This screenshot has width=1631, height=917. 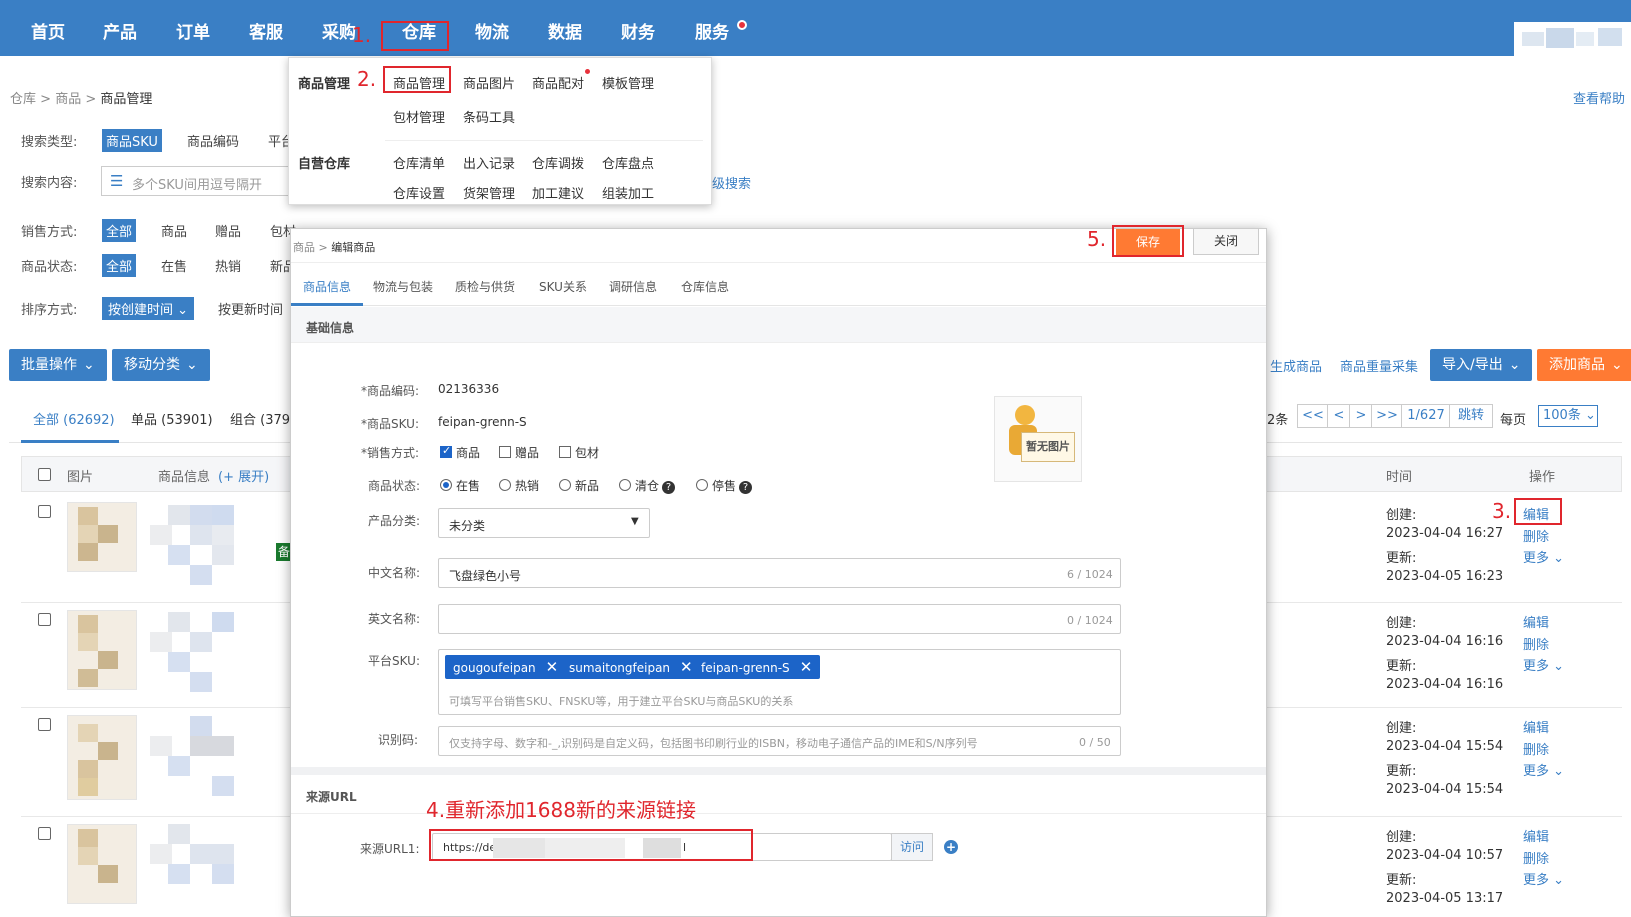 What do you see at coordinates (48, 30) in the screenshot?
I see `nav-home: 首页` at bounding box center [48, 30].